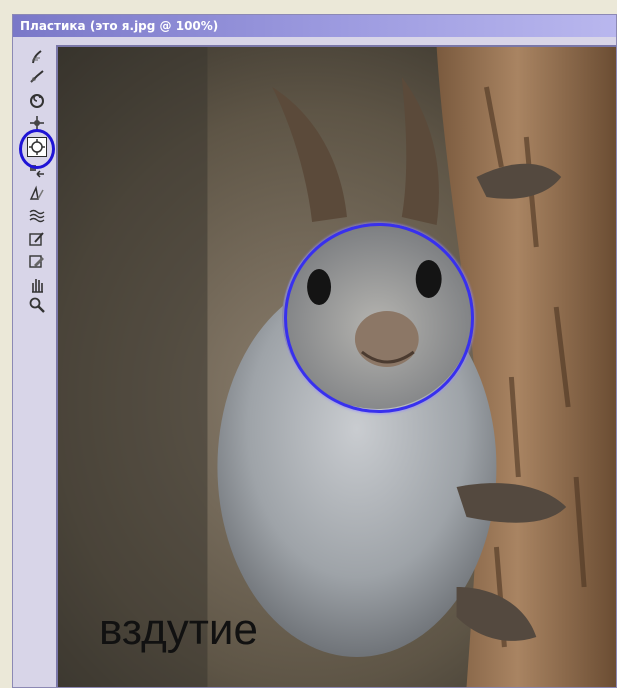 This screenshot has height=688, width=617. What do you see at coordinates (37, 285) in the screenshot?
I see `hand-tool-icon` at bounding box center [37, 285].